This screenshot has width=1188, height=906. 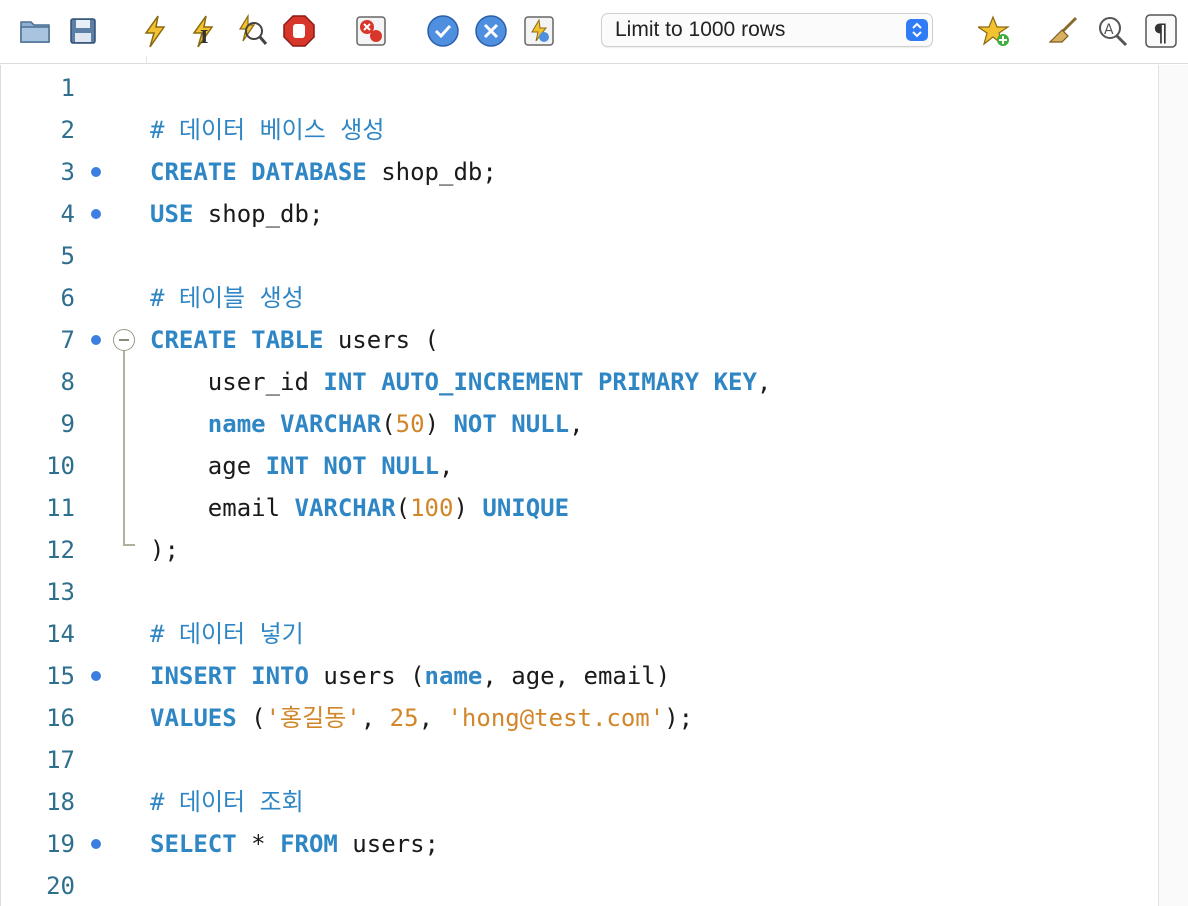 What do you see at coordinates (299, 31) in the screenshot?
I see `stop-icon` at bounding box center [299, 31].